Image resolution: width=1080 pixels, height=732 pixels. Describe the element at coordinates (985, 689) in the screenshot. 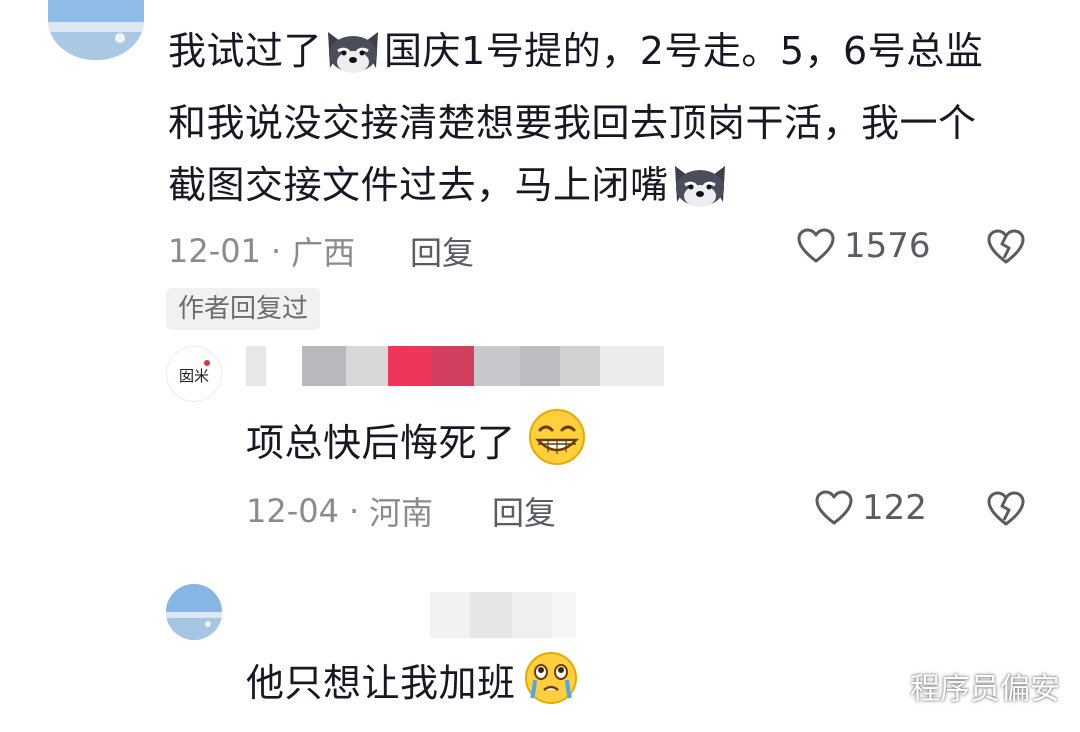

I see `watermark-text: 程序员偏安` at that location.